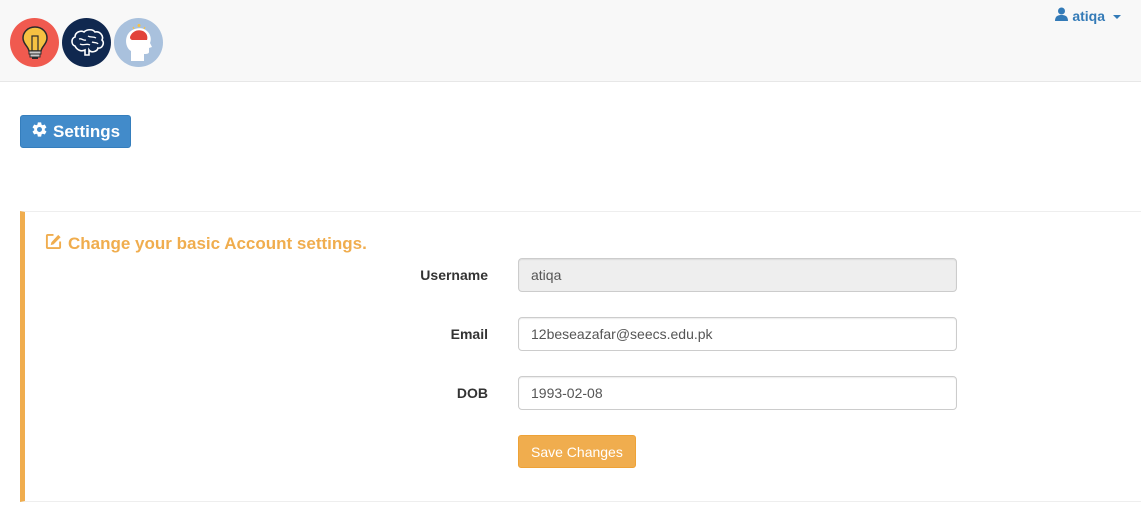 The image size is (1141, 512). Describe the element at coordinates (469, 334) in the screenshot. I see `email-label: Email` at that location.